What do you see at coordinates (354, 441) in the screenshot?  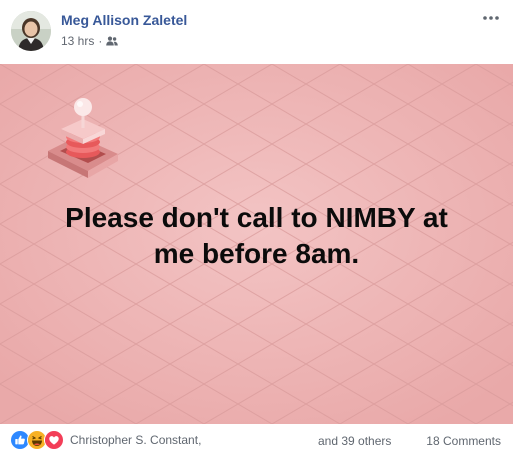 I see `others-count: and 39 others` at bounding box center [354, 441].